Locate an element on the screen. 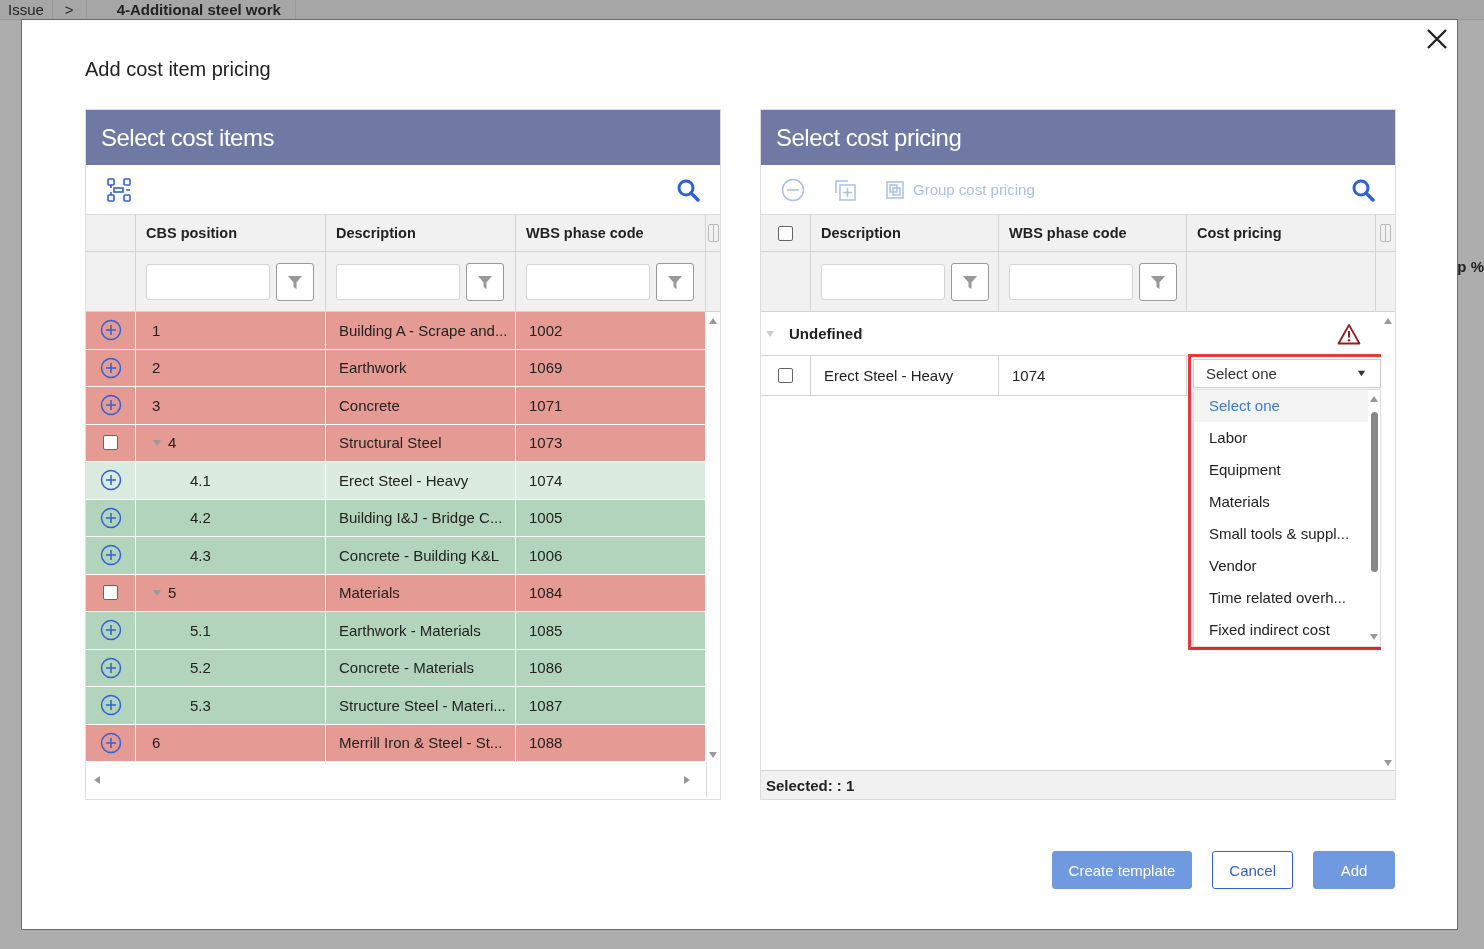 This screenshot has width=1484, height=949. tree-row: 5 Materials 1084 is located at coordinates (396, 593).